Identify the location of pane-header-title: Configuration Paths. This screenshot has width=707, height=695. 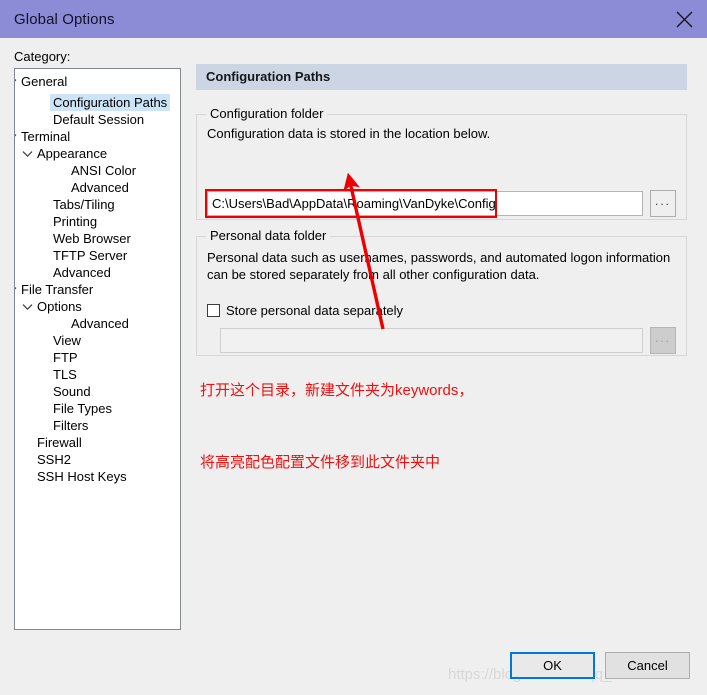
(268, 76).